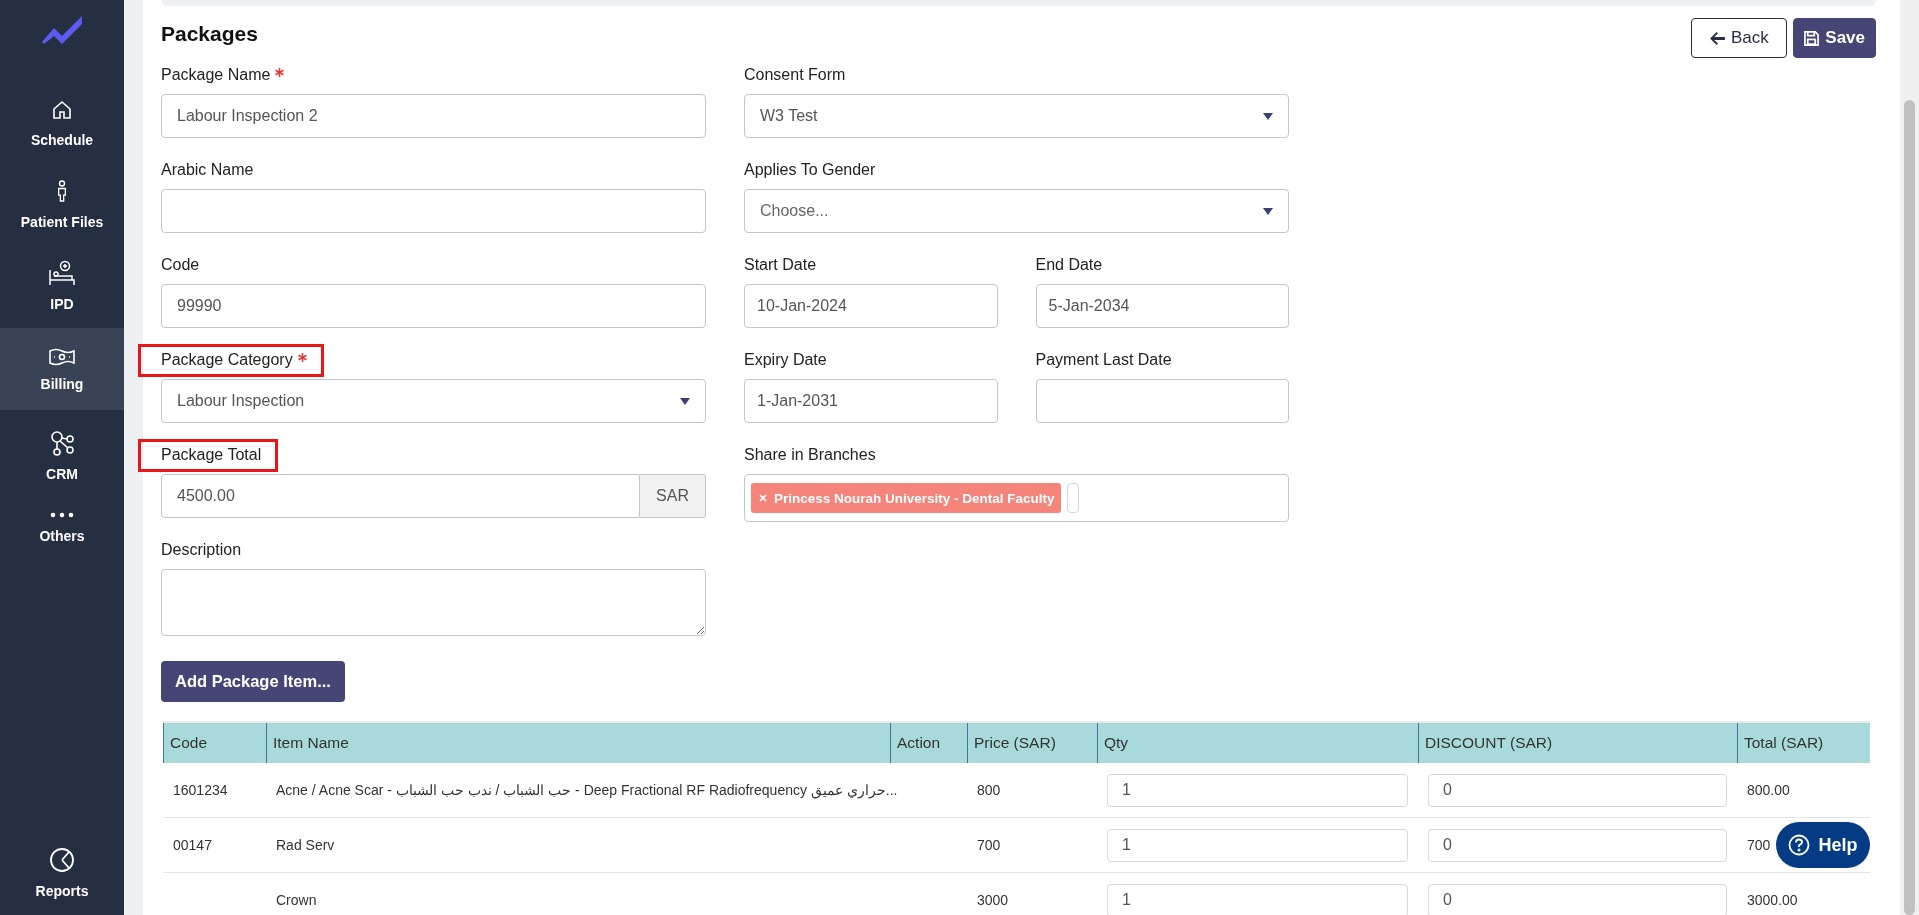  I want to click on table-cell: Crown, so click(296, 900).